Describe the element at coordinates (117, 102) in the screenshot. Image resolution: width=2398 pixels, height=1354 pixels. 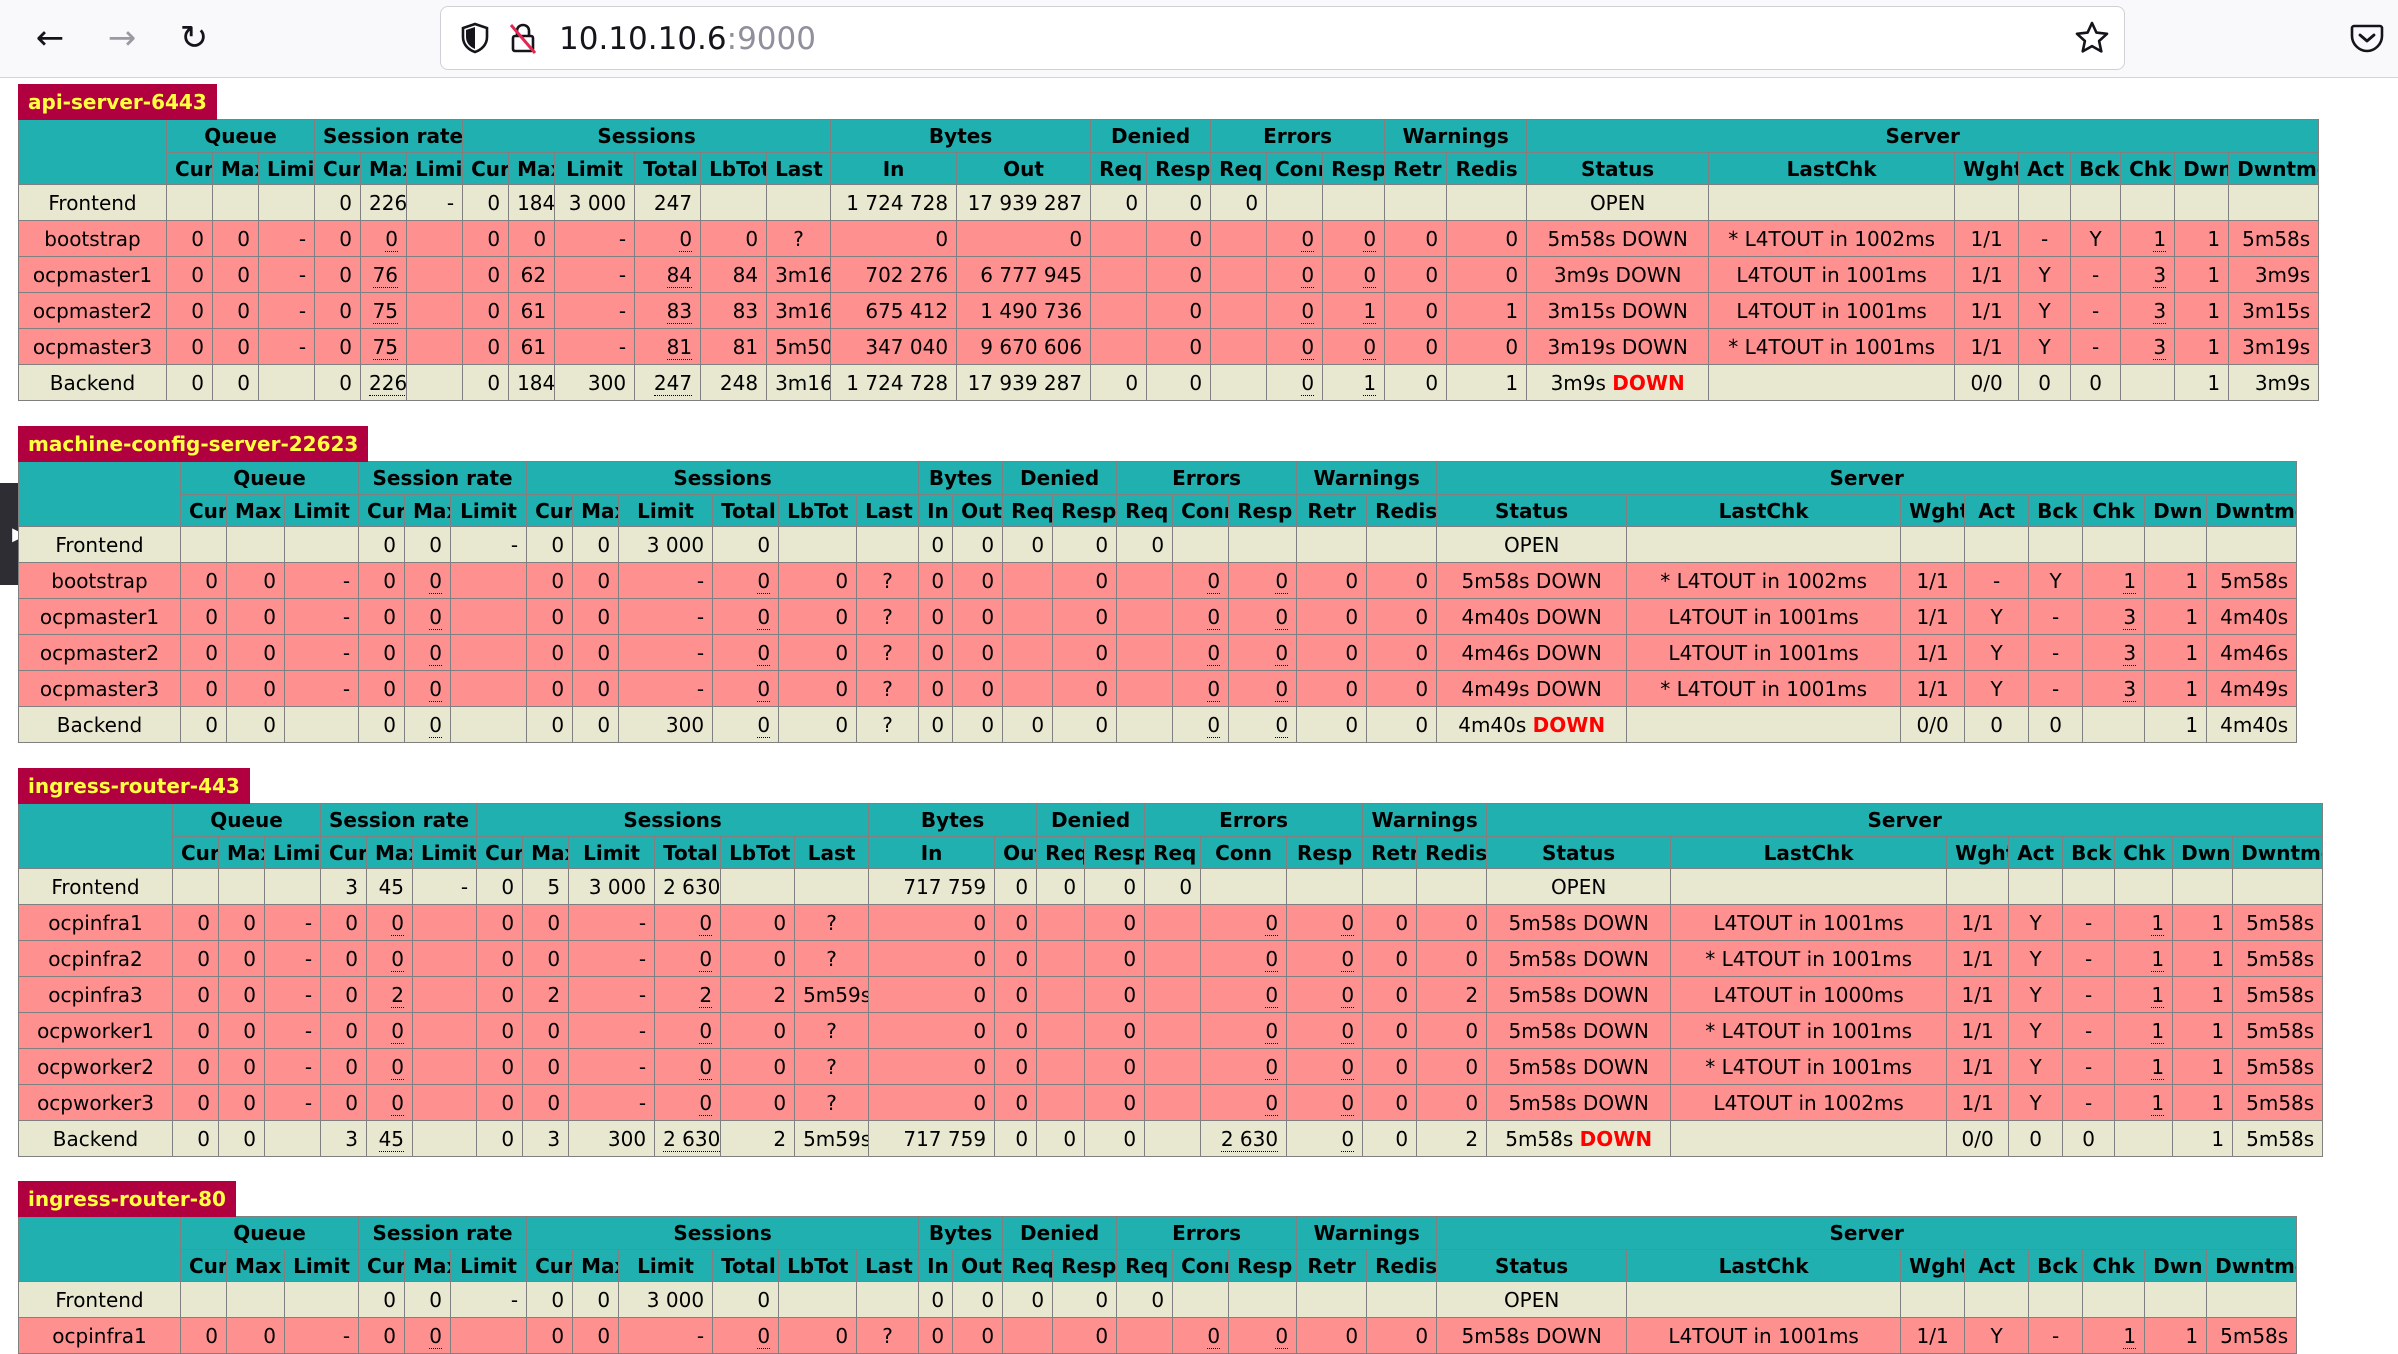
I see `proxy-name: api-server-6443` at that location.